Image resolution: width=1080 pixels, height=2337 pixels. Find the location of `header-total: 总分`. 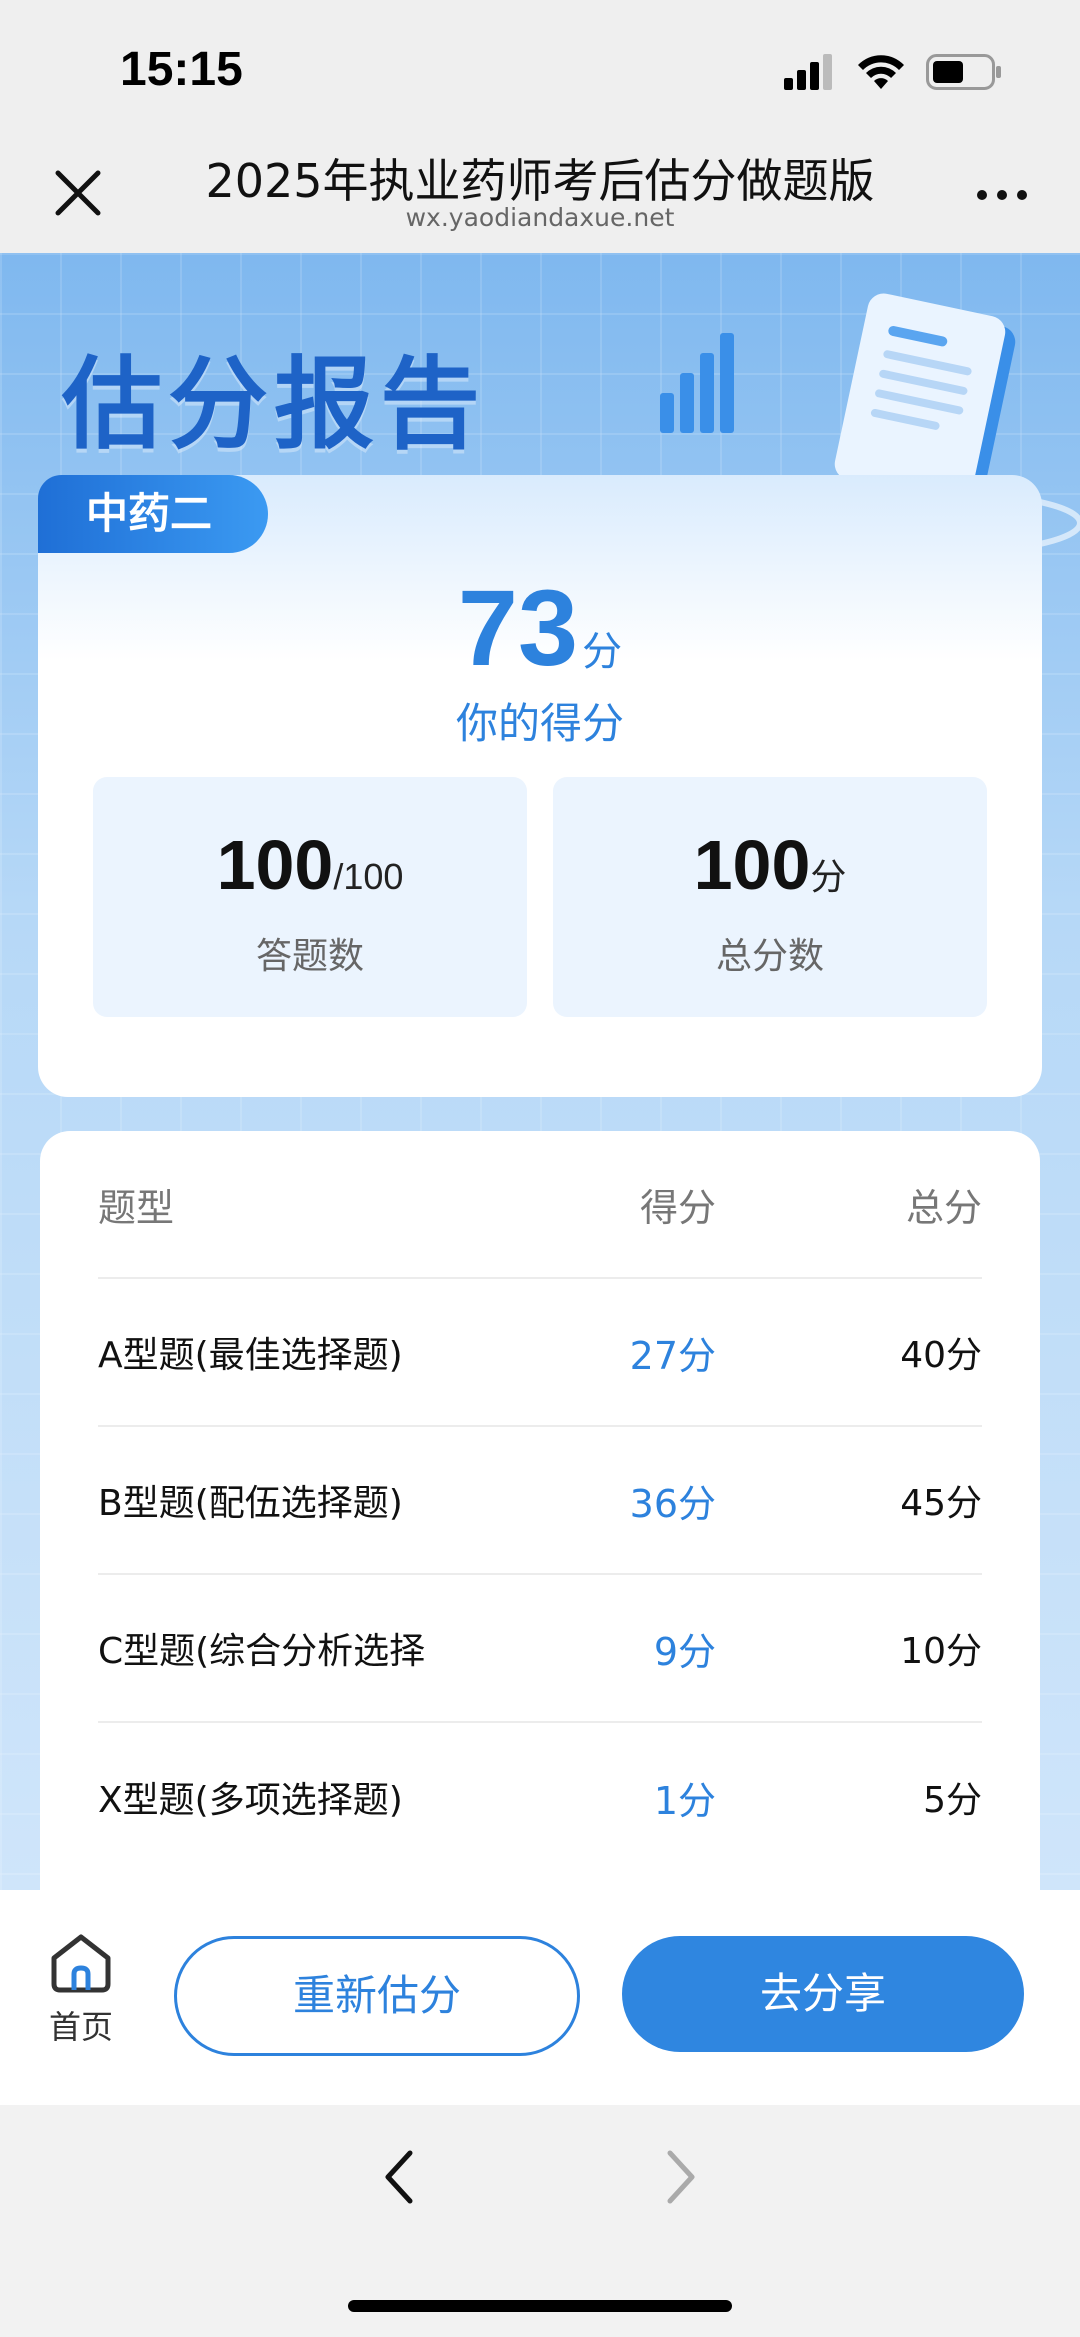

header-total: 总分 is located at coordinates (943, 1207).